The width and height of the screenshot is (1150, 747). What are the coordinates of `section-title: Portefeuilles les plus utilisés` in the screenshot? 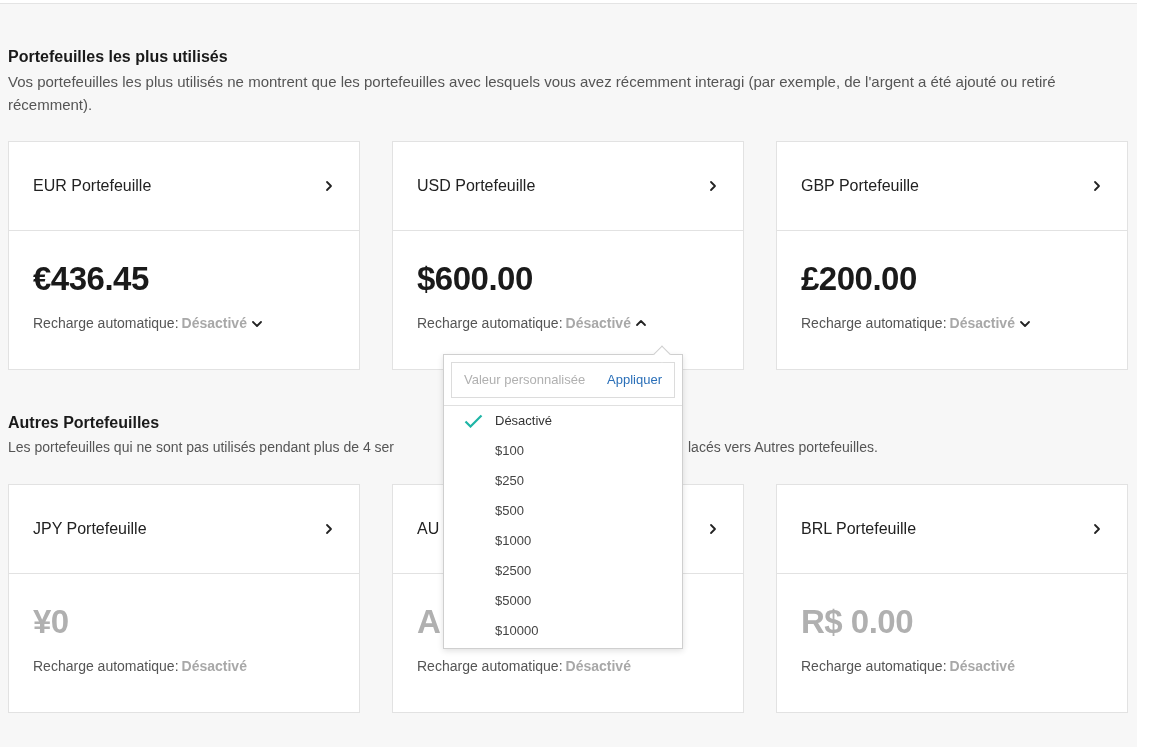 It's located at (118, 57).